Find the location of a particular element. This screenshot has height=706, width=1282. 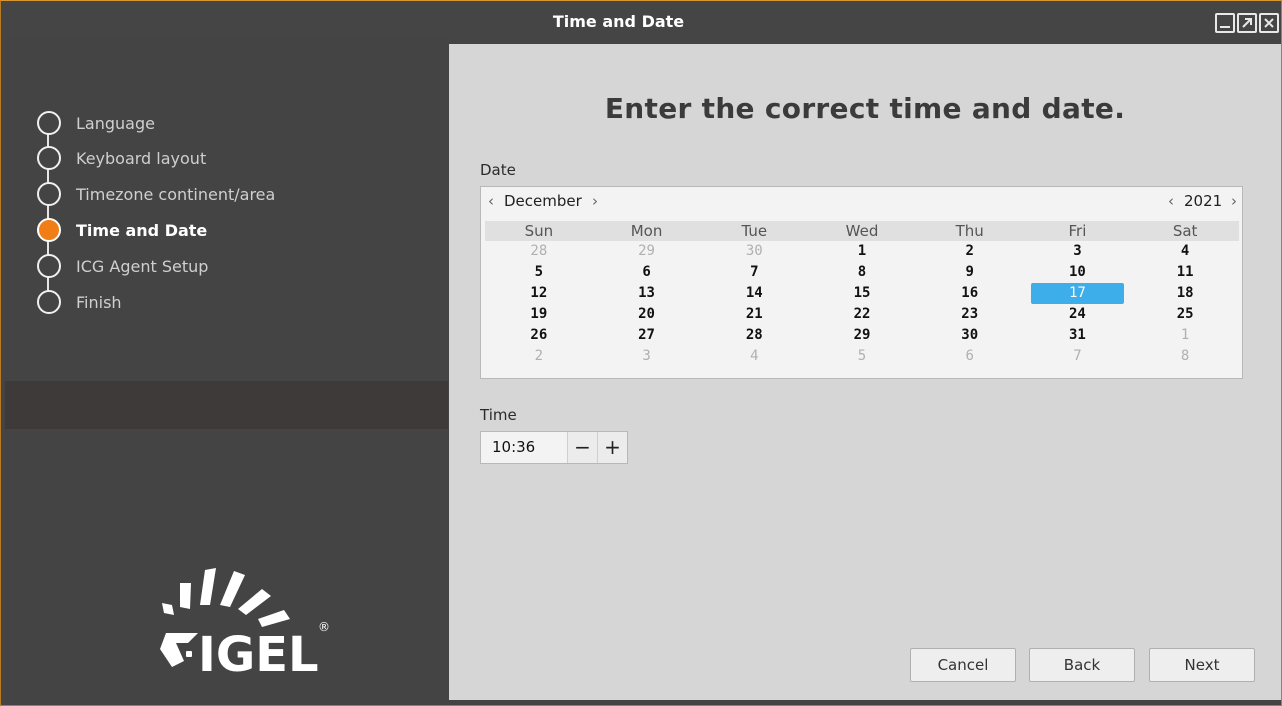

step-timezone: Timezone continent/area is located at coordinates (156, 194).